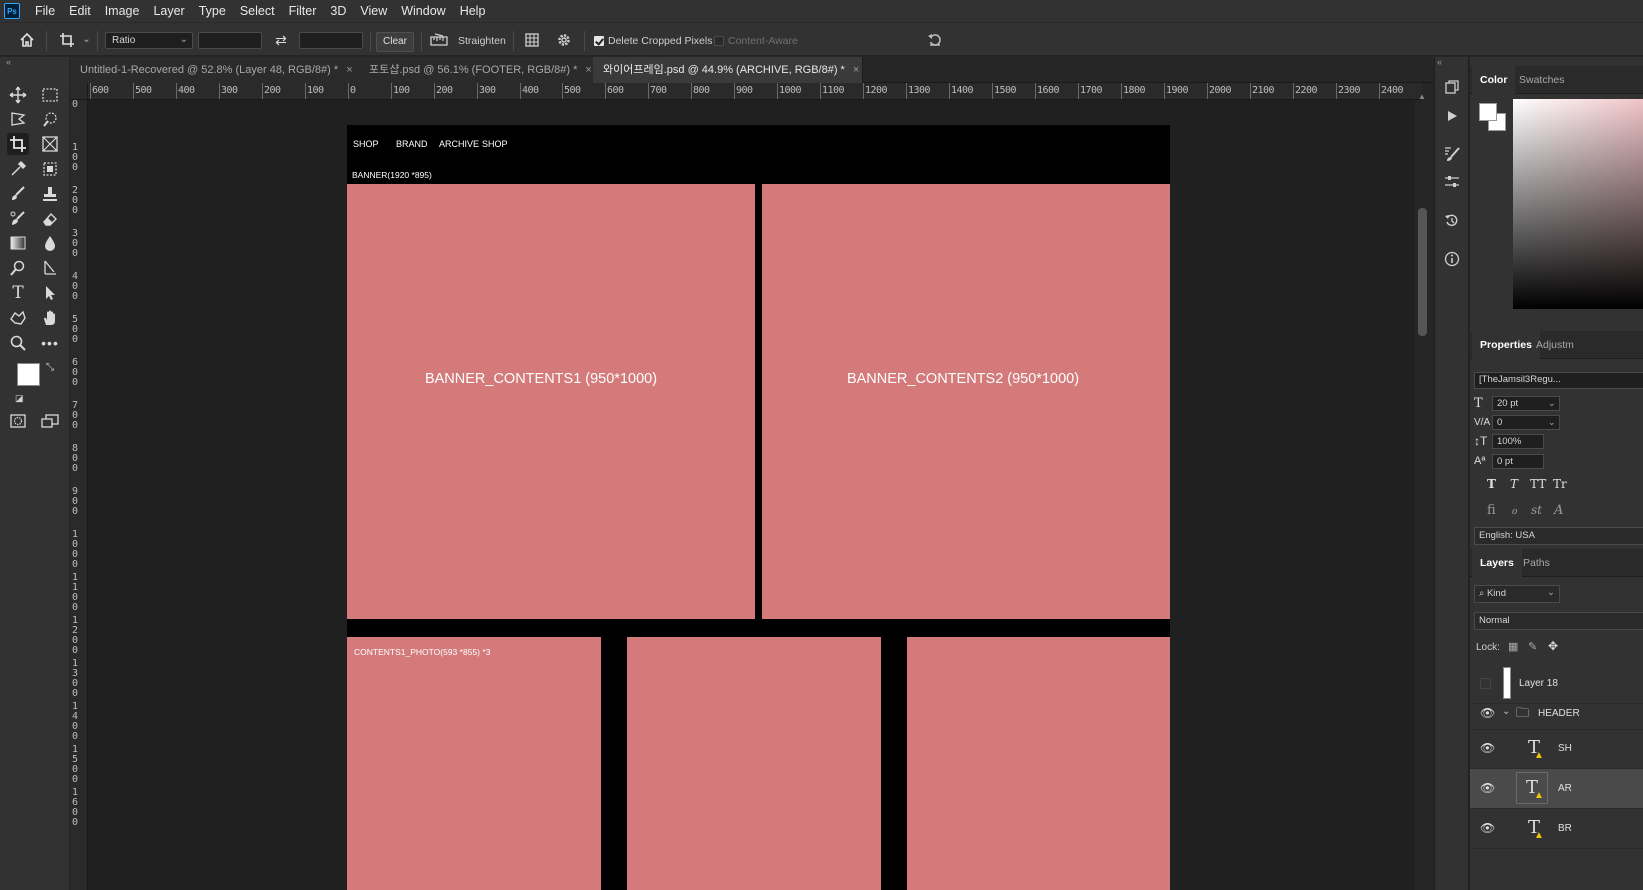  I want to click on banner-contents-2: BANNER_CONTENTS2 (950*1000), so click(966, 401).